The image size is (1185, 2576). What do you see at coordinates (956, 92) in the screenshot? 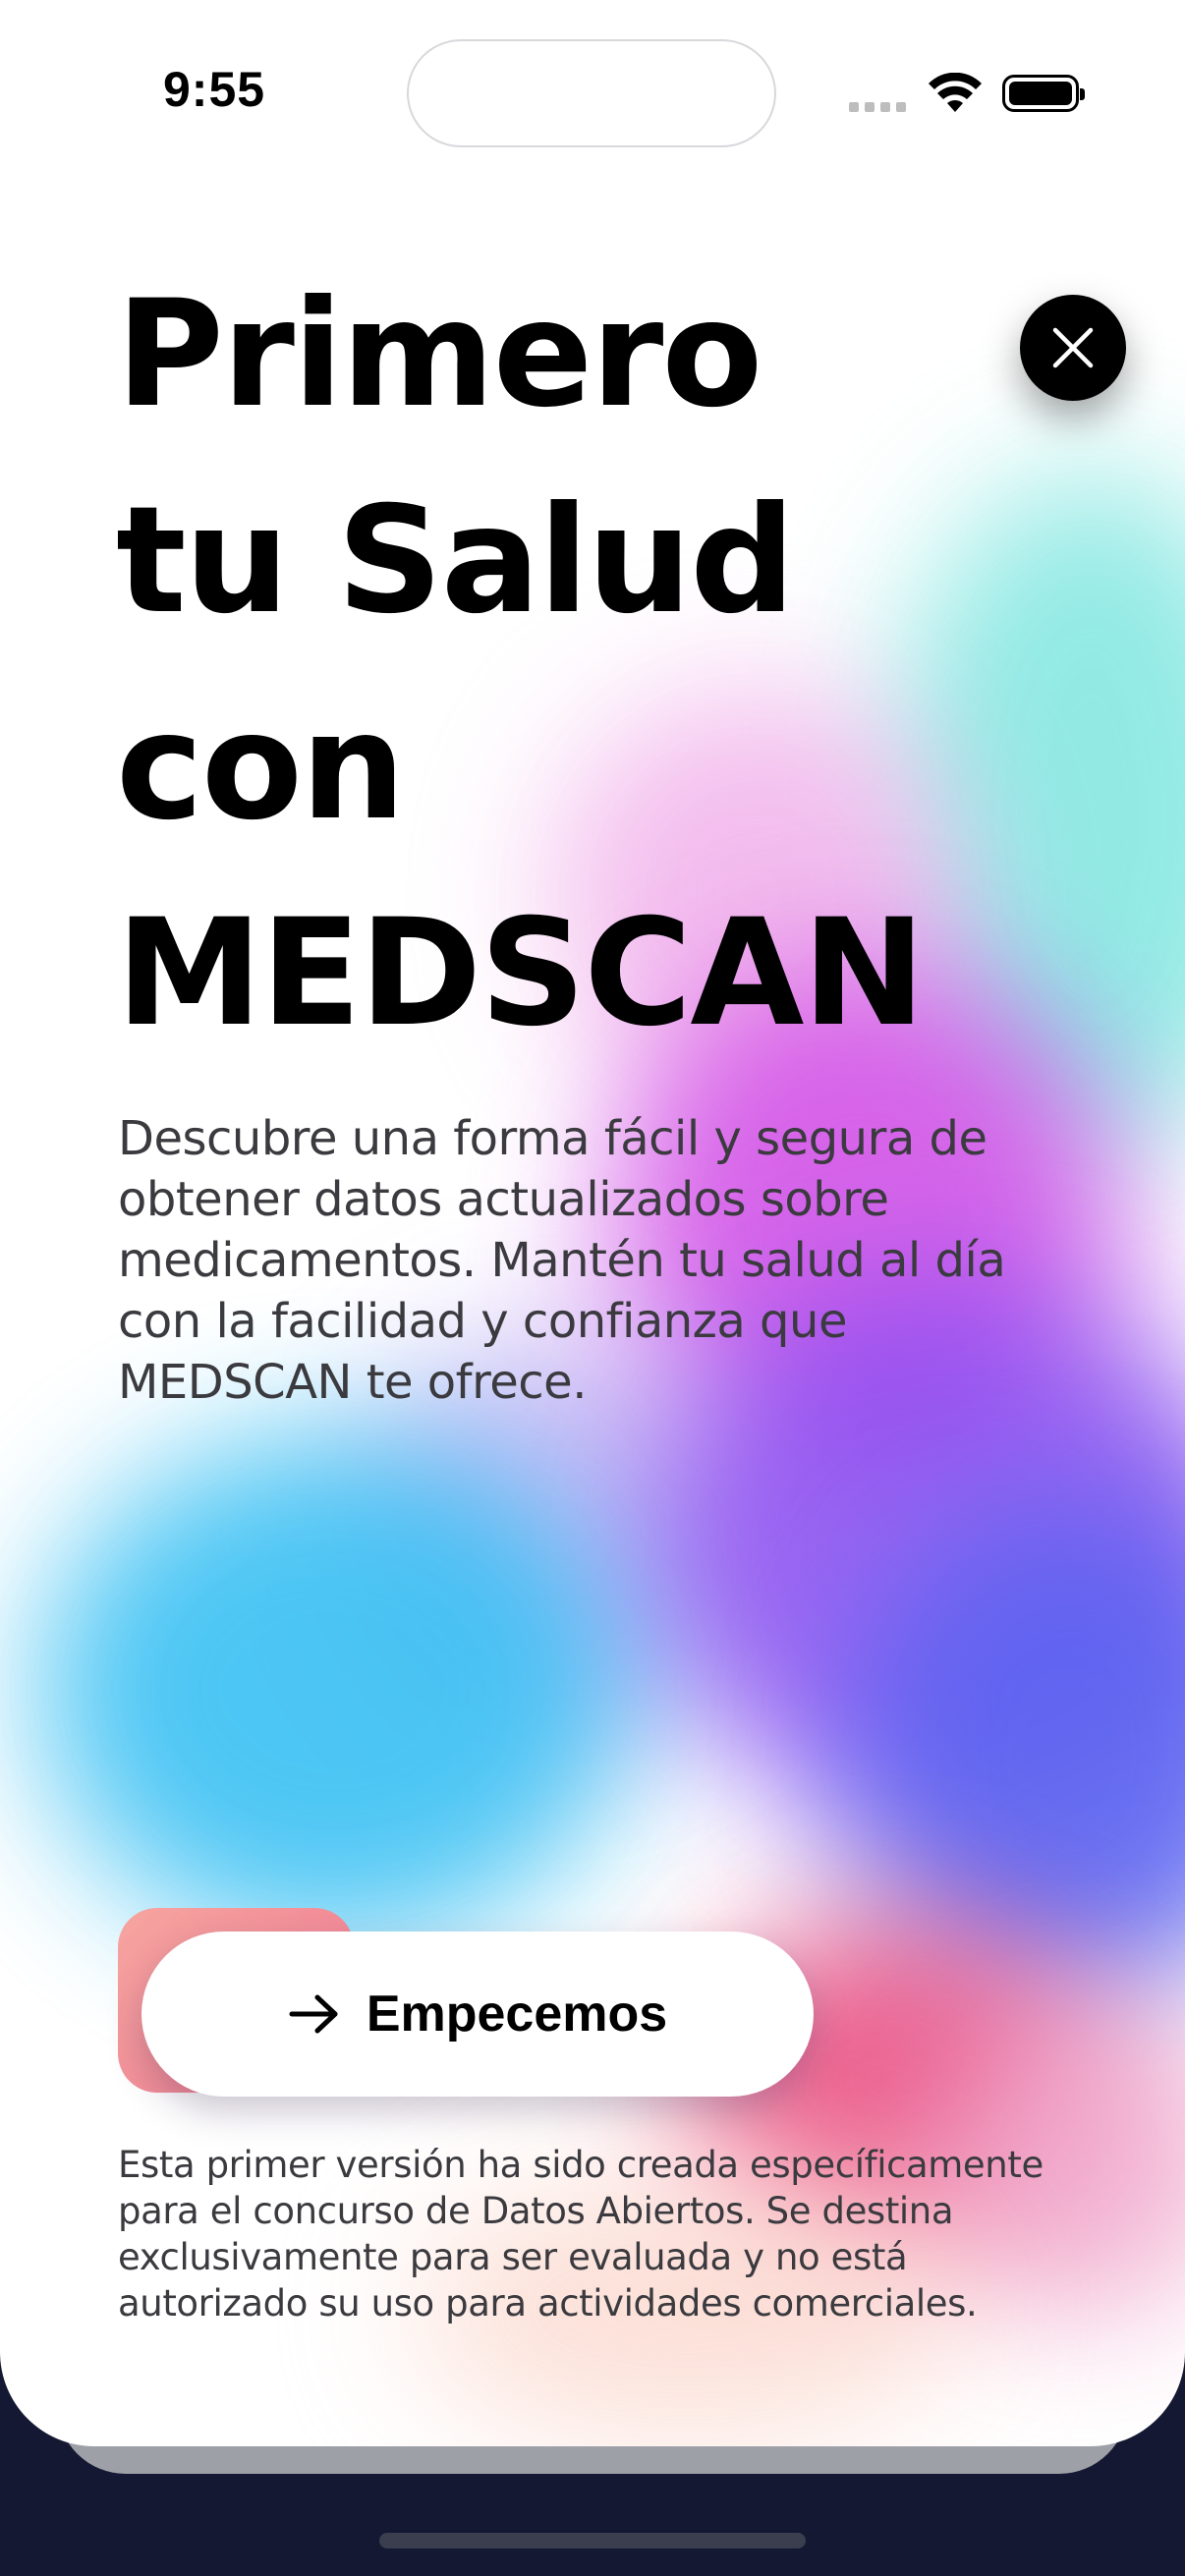
I see `wifi-icon` at bounding box center [956, 92].